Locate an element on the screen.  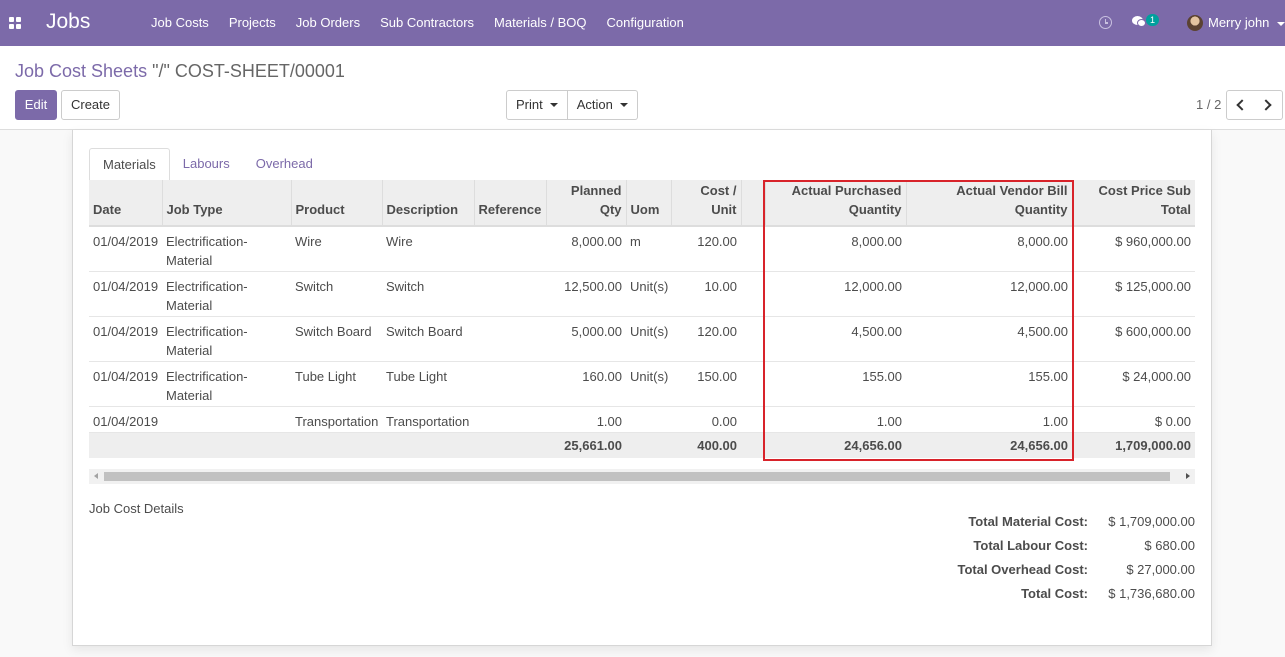
cell-planned-qty: 8,000.00 is located at coordinates (586, 249).